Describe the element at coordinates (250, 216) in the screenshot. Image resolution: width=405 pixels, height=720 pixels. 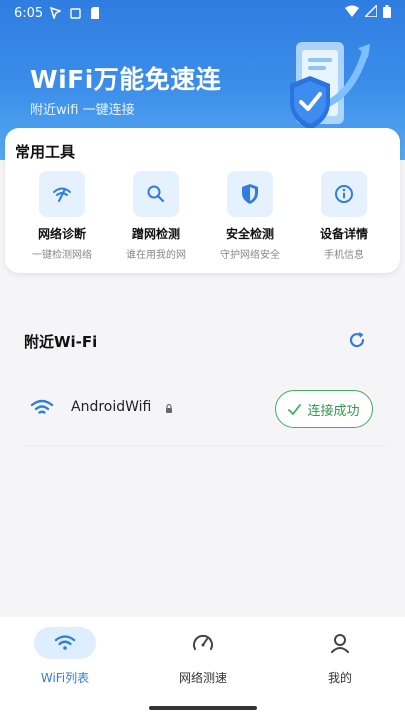
I see `tool-security-check: 安全检测 守护网络安全` at that location.